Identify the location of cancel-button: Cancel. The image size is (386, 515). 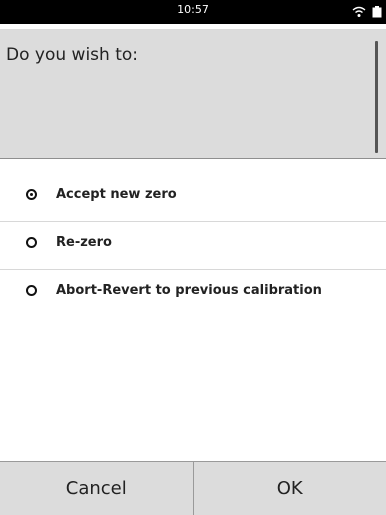
(96, 488).